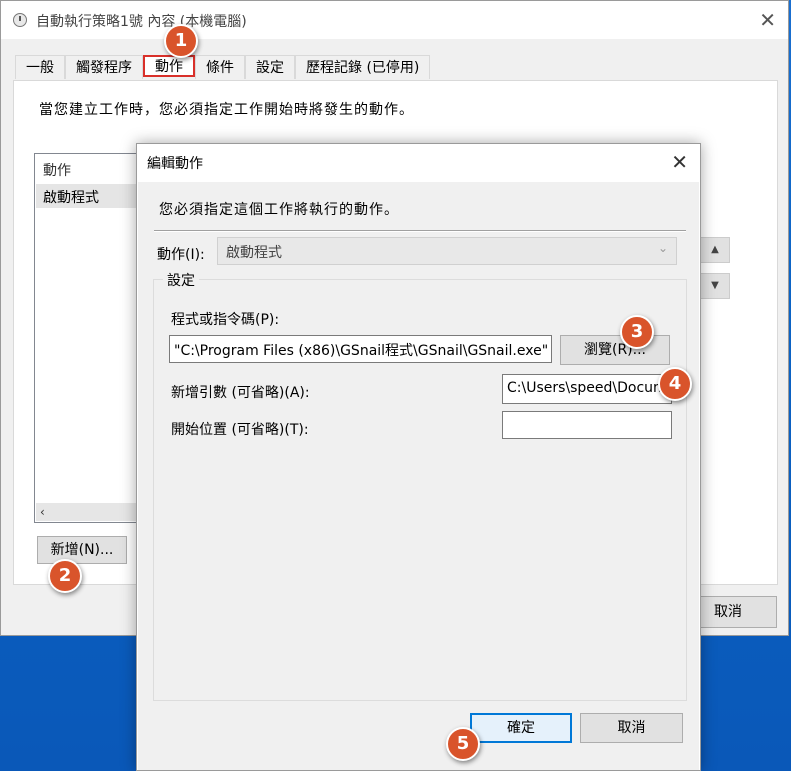 The image size is (791, 771). What do you see at coordinates (240, 393) in the screenshot?
I see `arguments-label: 新增引數 (可省略)(A):` at bounding box center [240, 393].